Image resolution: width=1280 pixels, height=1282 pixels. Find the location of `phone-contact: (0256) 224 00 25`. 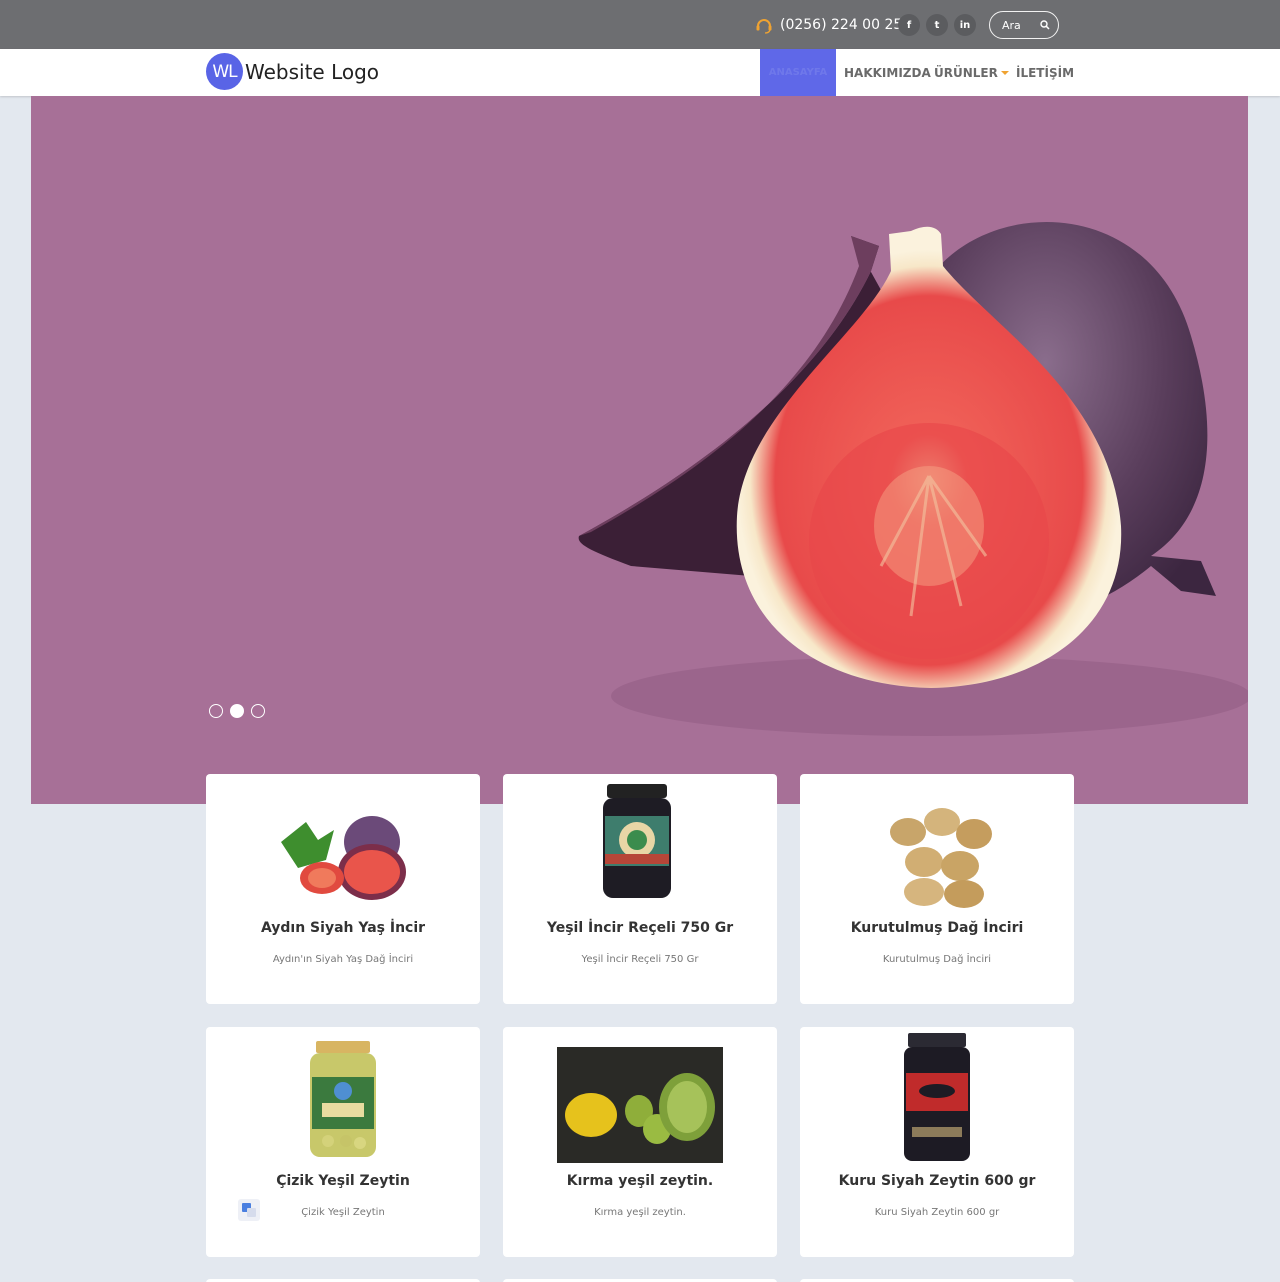

phone-contact: (0256) 224 00 25 is located at coordinates (828, 25).